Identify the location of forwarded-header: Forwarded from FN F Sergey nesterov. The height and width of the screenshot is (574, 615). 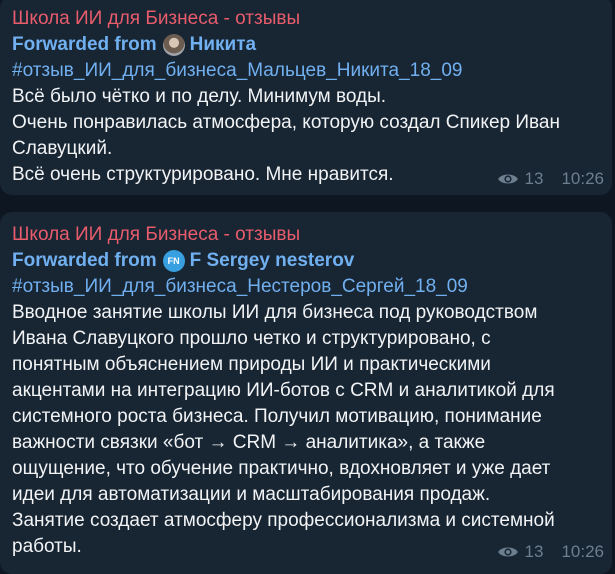
(306, 261).